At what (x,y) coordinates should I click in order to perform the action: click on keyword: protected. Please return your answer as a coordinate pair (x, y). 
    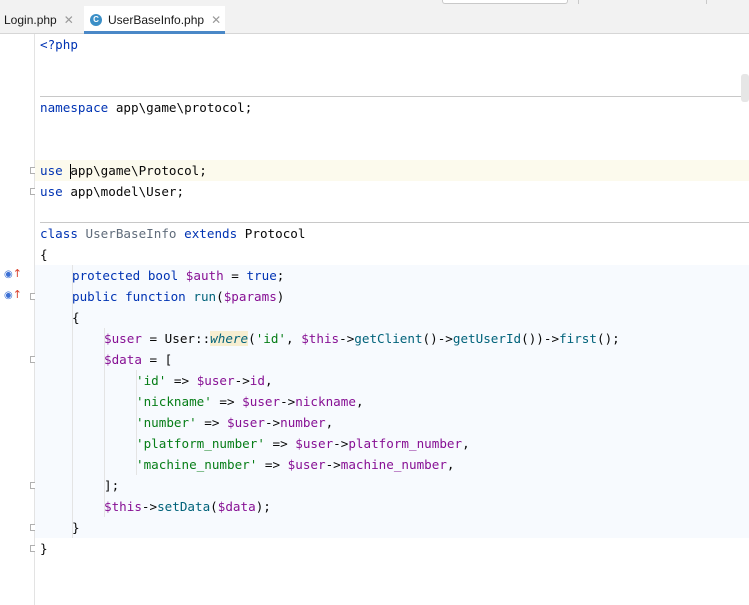
    Looking at the image, I should click on (106, 275).